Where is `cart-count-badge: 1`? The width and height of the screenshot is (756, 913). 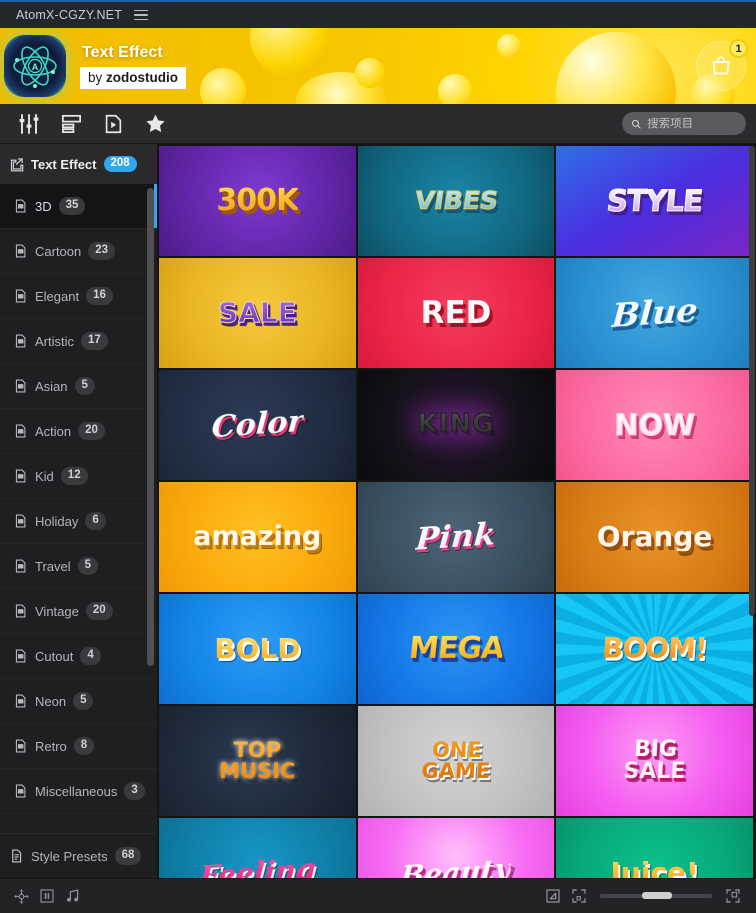
cart-count-badge: 1 is located at coordinates (738, 48).